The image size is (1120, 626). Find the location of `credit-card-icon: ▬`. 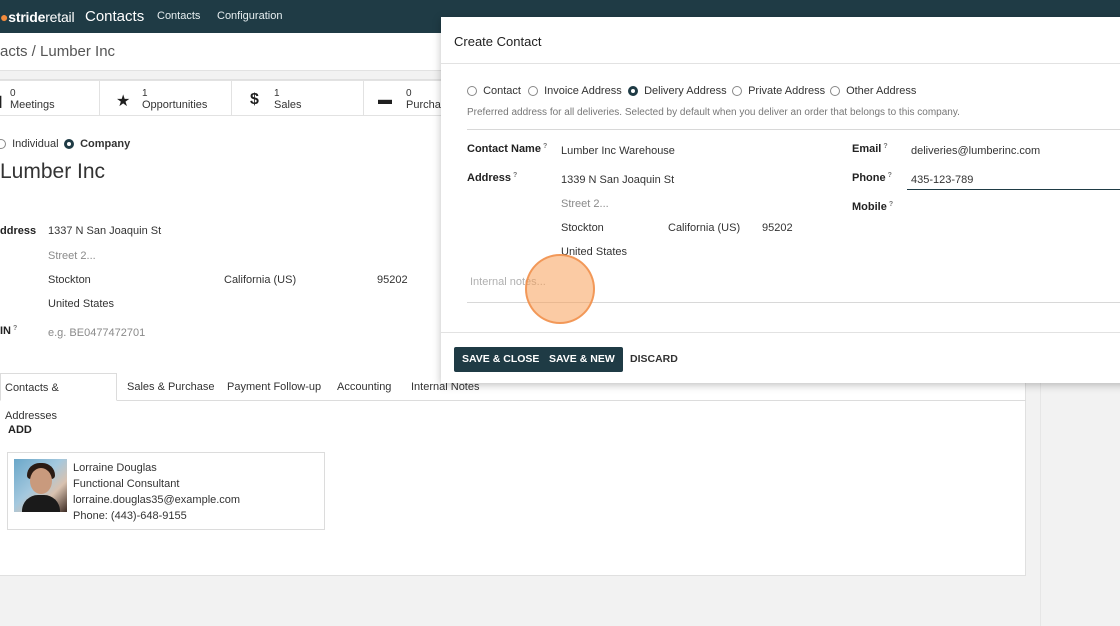

credit-card-icon: ▬ is located at coordinates (385, 99).